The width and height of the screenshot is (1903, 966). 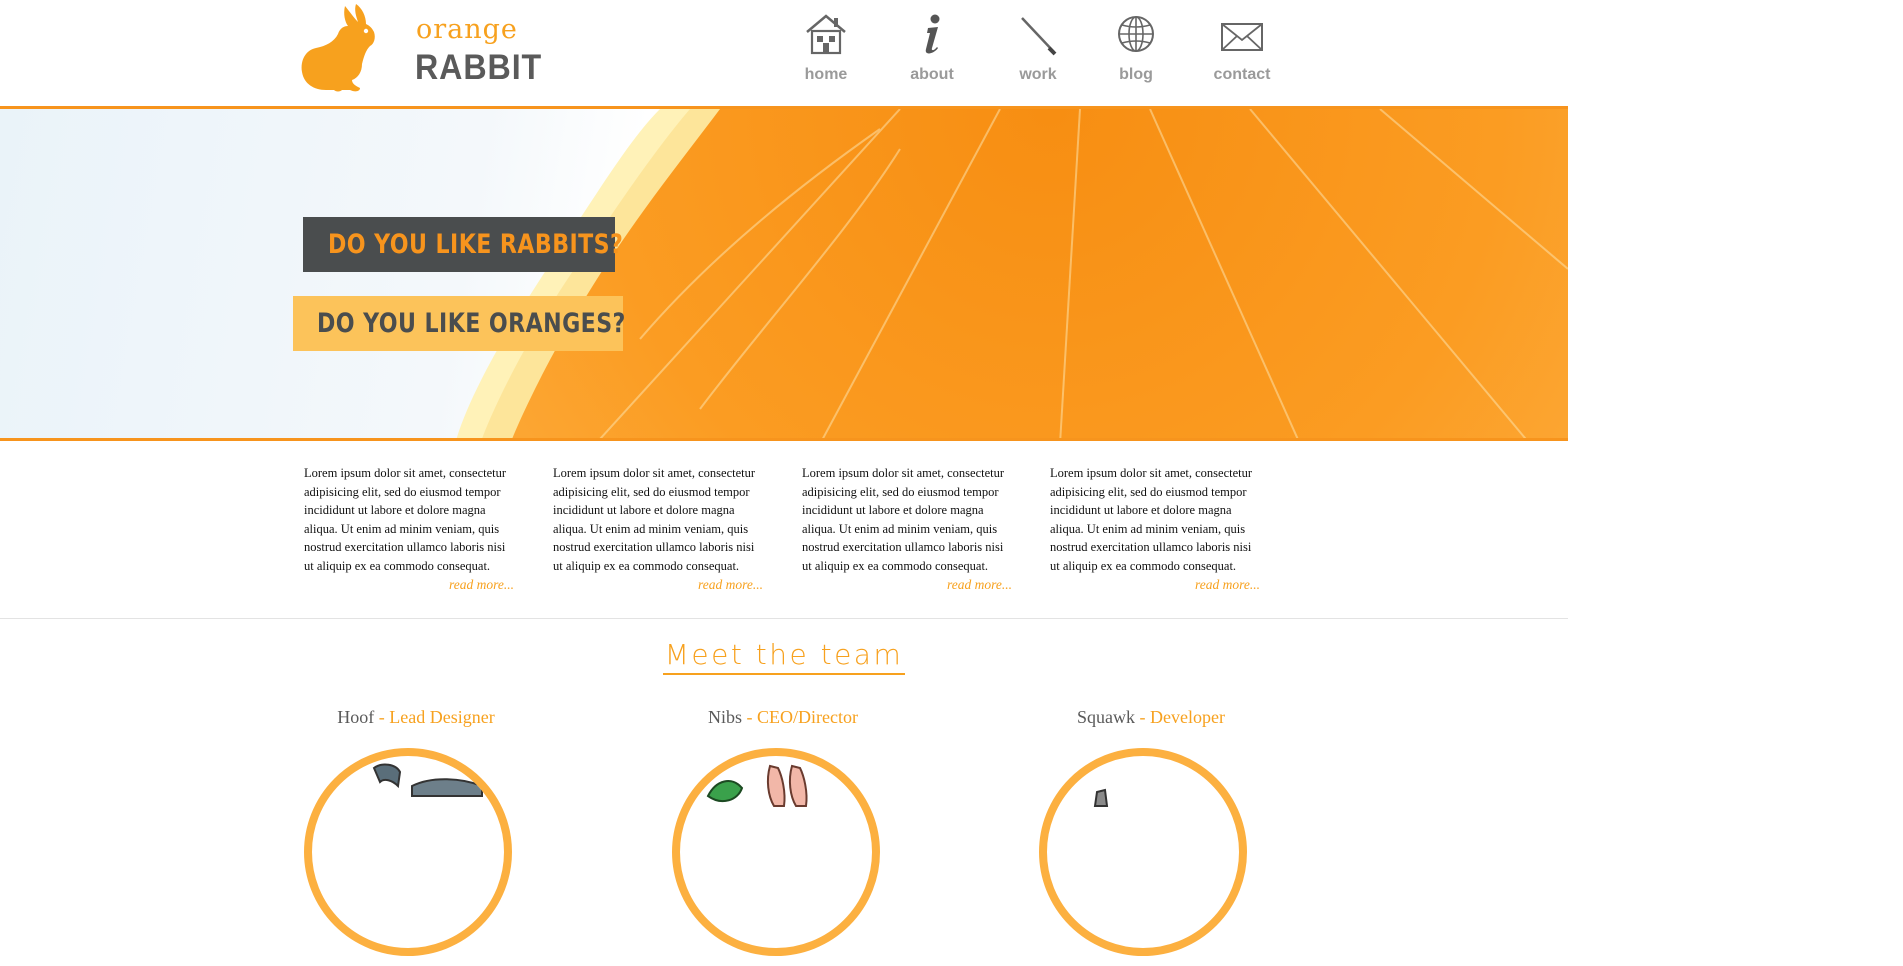 I want to click on team-title-text: Meet the team, so click(x=784, y=656).